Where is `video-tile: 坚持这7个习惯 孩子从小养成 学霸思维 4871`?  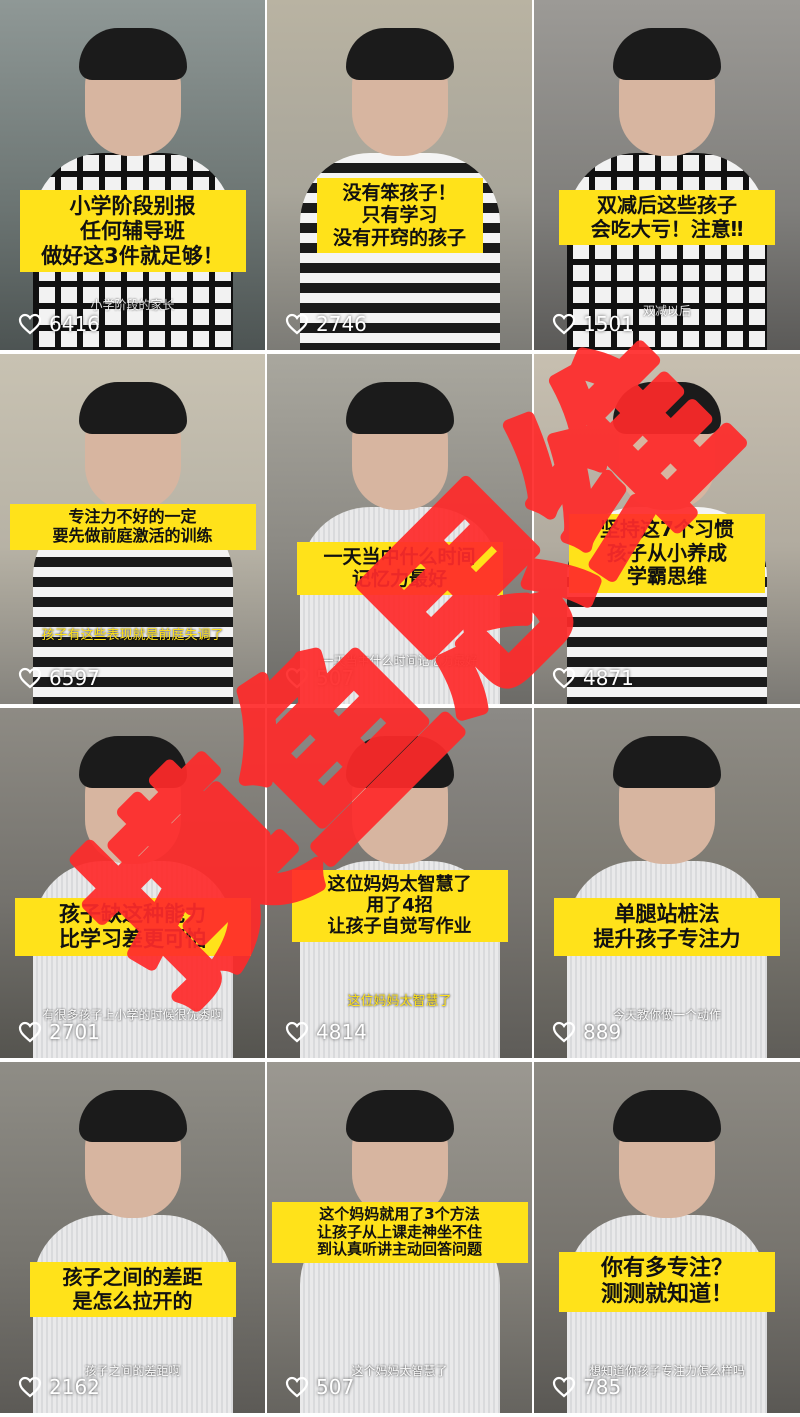
video-tile: 坚持这7个习惯 孩子从小养成 学霸思维 4871 is located at coordinates (667, 529).